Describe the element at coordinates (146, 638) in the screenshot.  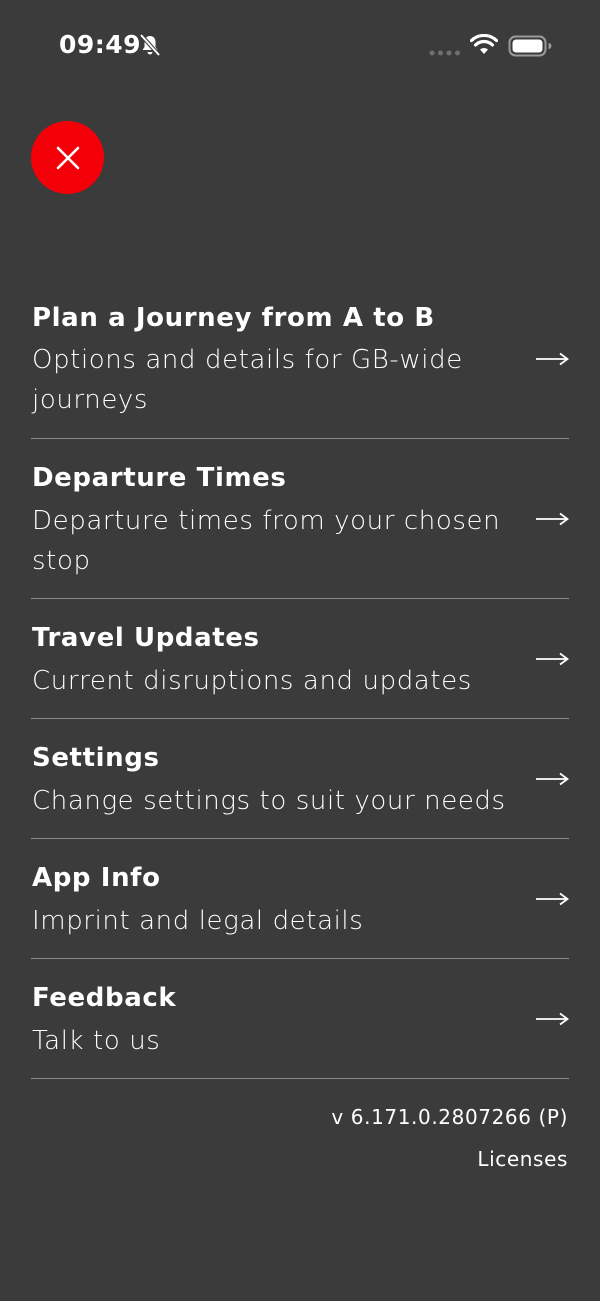
I see `menu-item-title: Travel Updates` at that location.